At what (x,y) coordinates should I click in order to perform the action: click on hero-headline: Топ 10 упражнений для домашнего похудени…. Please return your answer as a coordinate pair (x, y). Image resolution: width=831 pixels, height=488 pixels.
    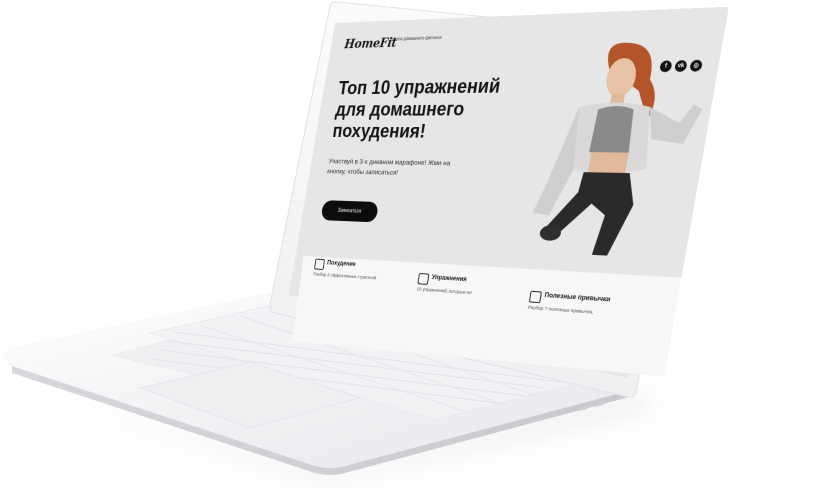
    Looking at the image, I should click on (416, 108).